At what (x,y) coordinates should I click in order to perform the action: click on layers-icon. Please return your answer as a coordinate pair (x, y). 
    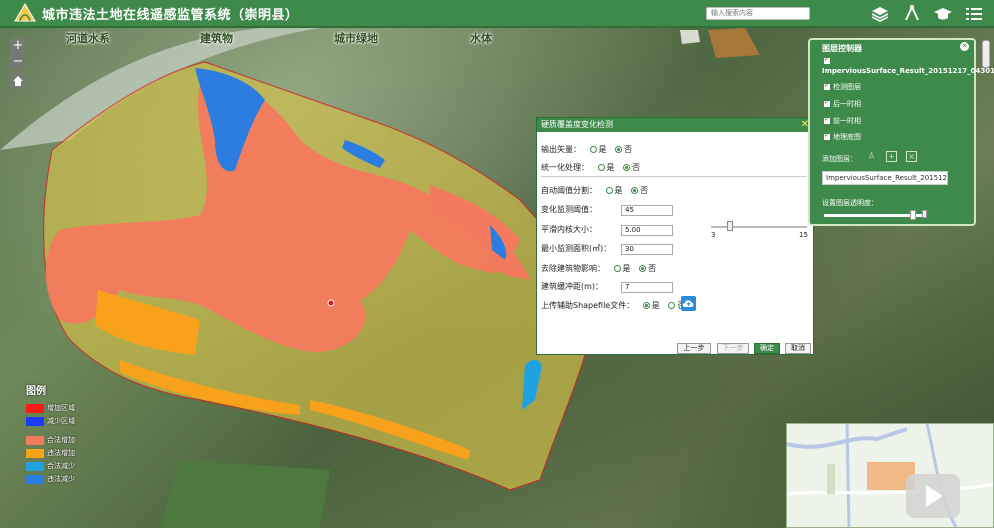
    Looking at the image, I should click on (880, 14).